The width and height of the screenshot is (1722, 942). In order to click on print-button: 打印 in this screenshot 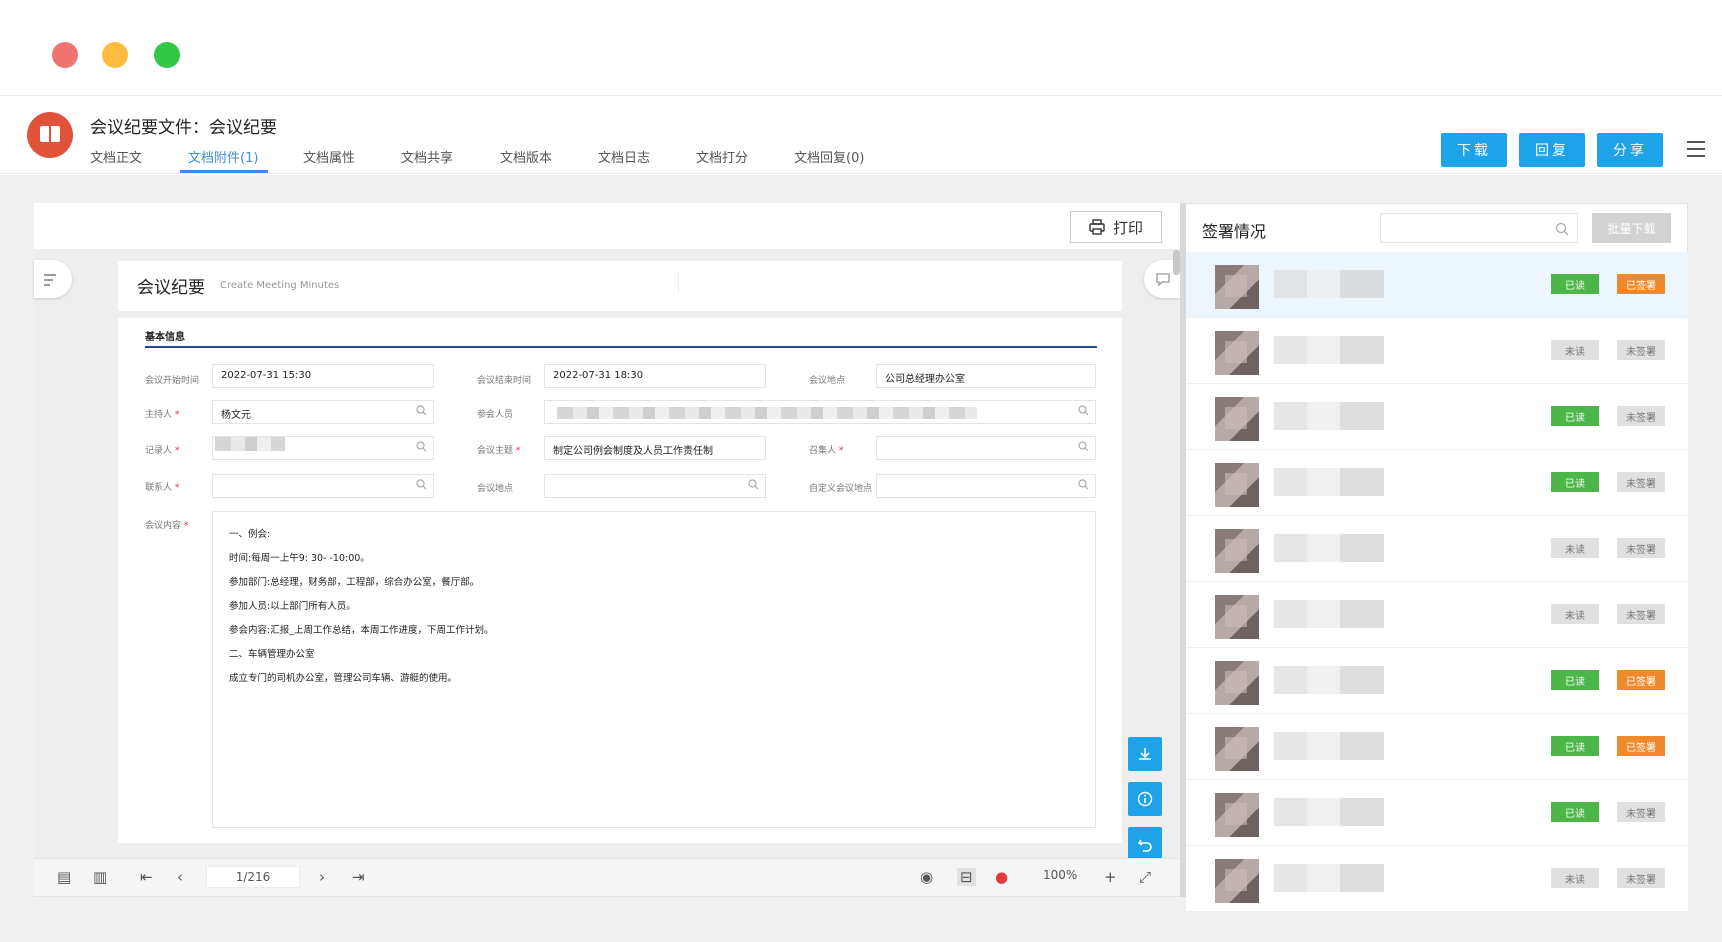, I will do `click(1116, 227)`.